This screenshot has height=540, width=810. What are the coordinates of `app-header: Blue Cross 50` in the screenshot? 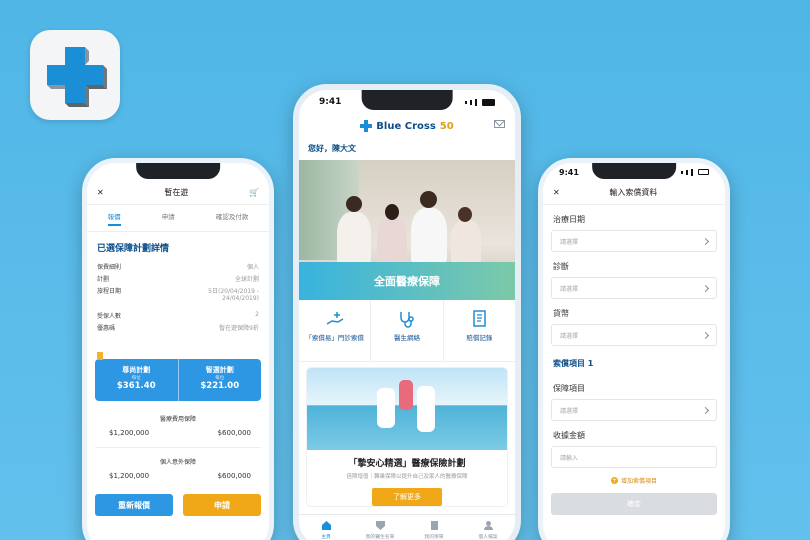 It's located at (407, 126).